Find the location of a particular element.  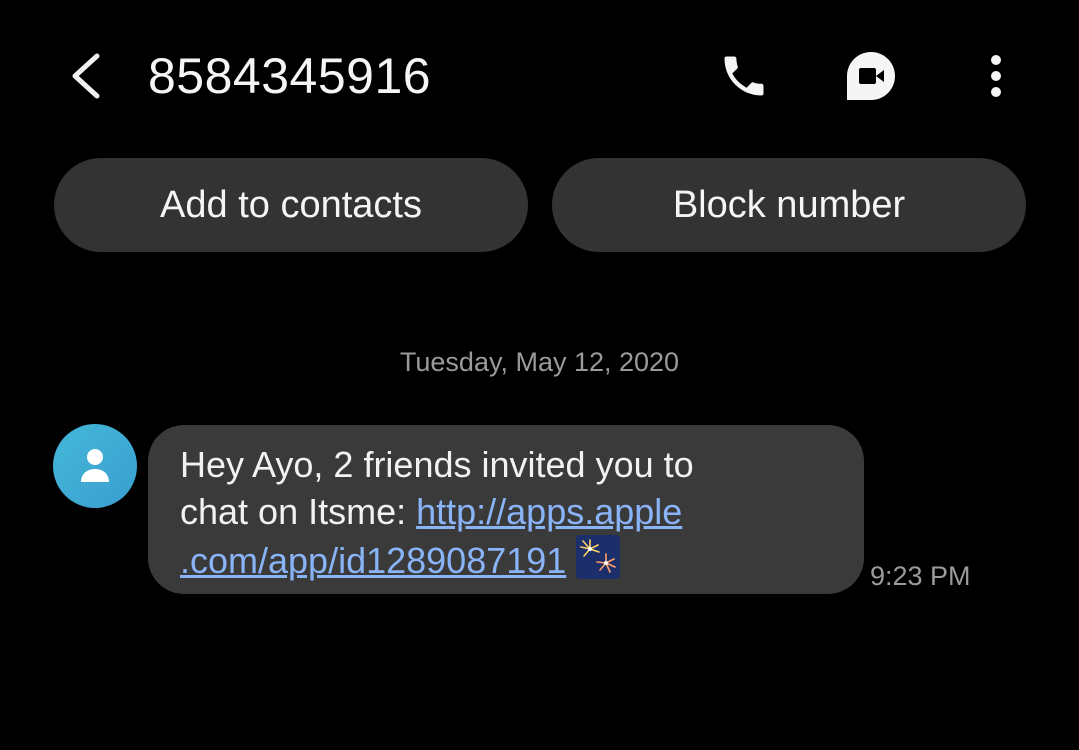

message-link-part-1: http://apps.apple is located at coordinates (549, 511).